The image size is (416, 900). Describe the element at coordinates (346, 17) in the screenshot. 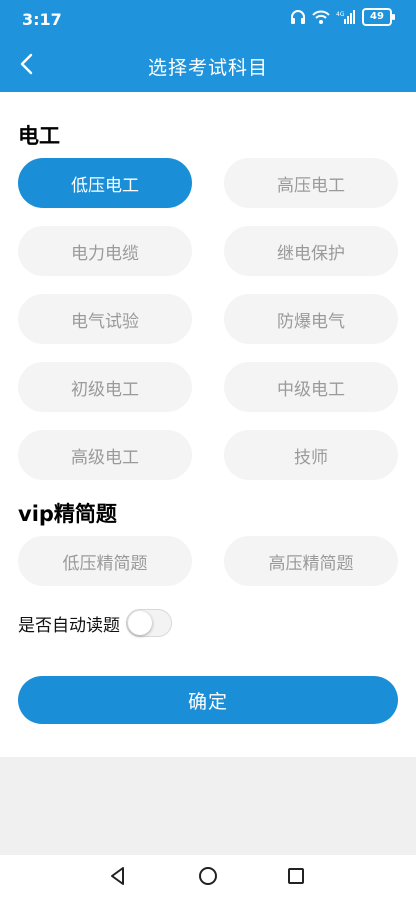

I see `signal-4g-icon: 4G` at that location.